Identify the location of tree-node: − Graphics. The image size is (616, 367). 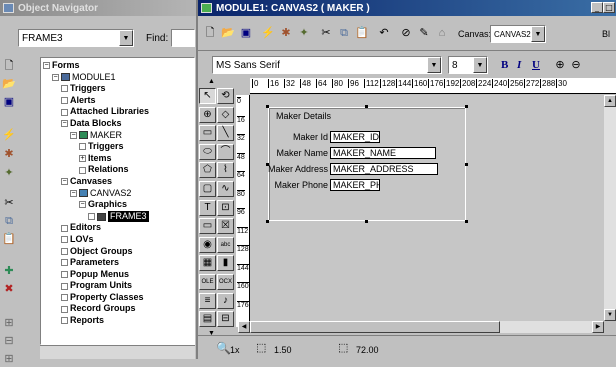
(118, 205).